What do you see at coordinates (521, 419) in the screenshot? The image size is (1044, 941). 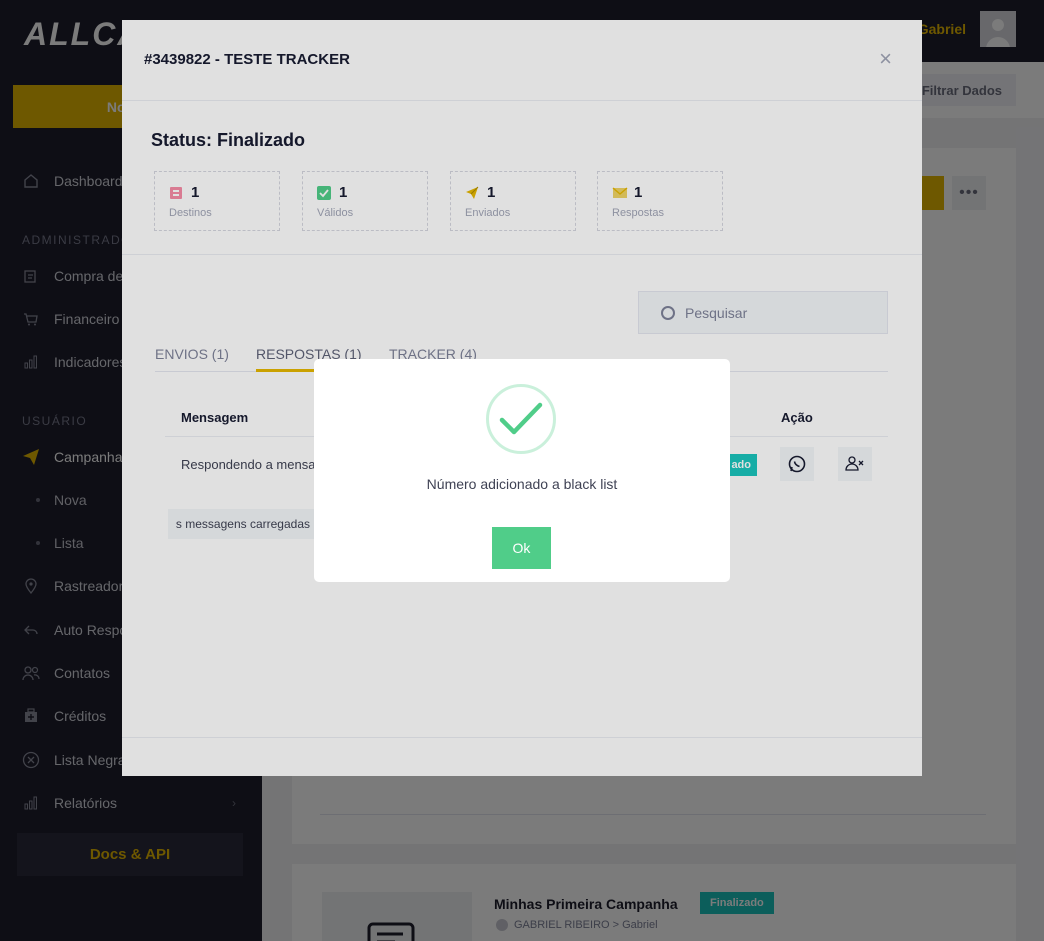 I see `success-check-icon` at bounding box center [521, 419].